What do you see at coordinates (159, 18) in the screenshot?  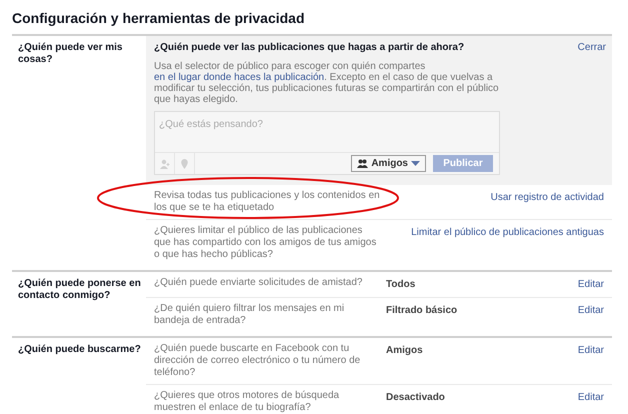 I see `page-title: Configuración y herramientas de privacidad` at bounding box center [159, 18].